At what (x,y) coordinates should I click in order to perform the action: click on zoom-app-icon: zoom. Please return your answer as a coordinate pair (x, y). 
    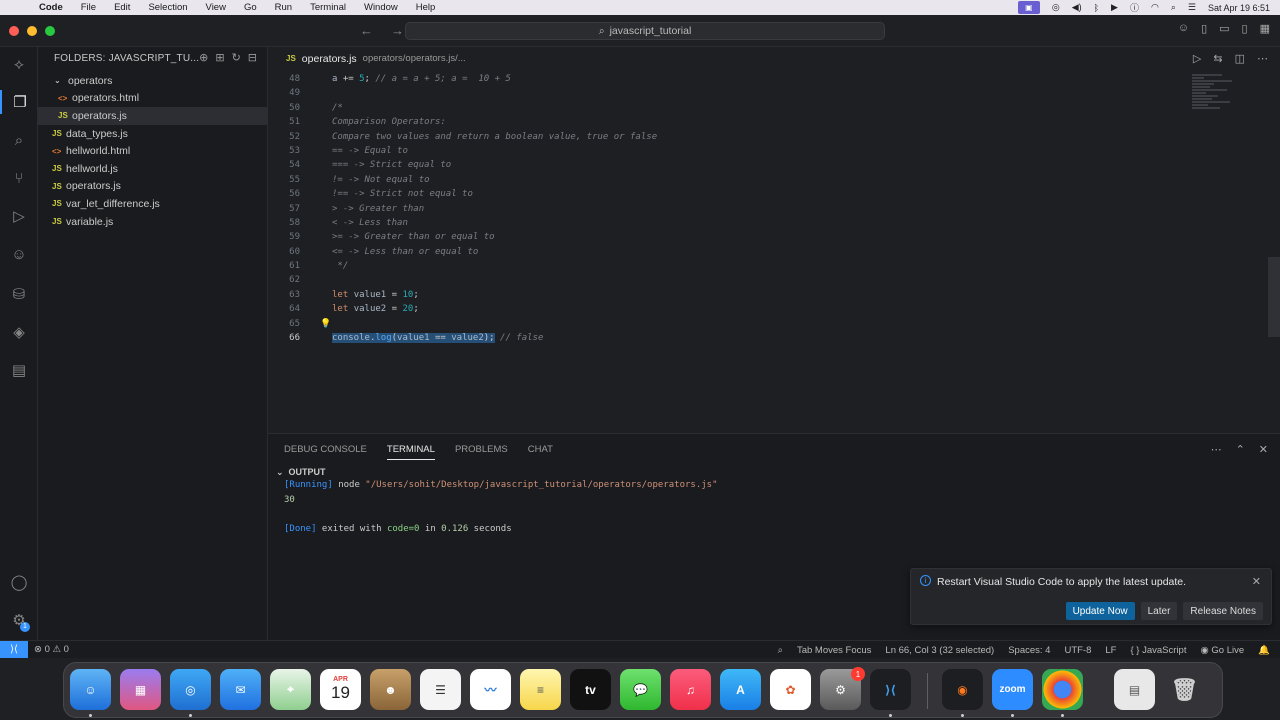
    Looking at the image, I should click on (1012, 689).